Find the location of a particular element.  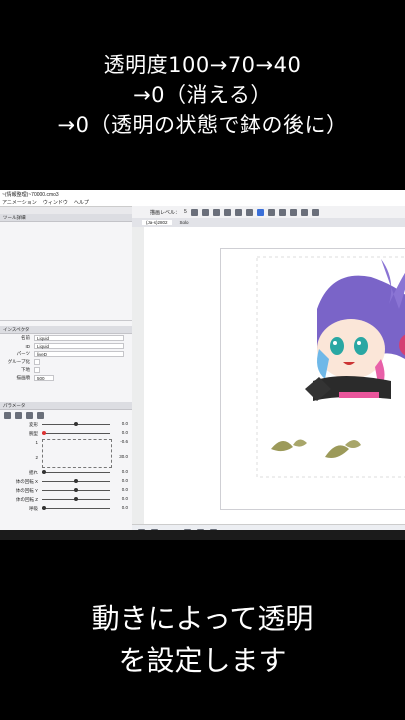

param-blend-shape: 1 -0.6 2 30.0 is located at coordinates (66, 453).